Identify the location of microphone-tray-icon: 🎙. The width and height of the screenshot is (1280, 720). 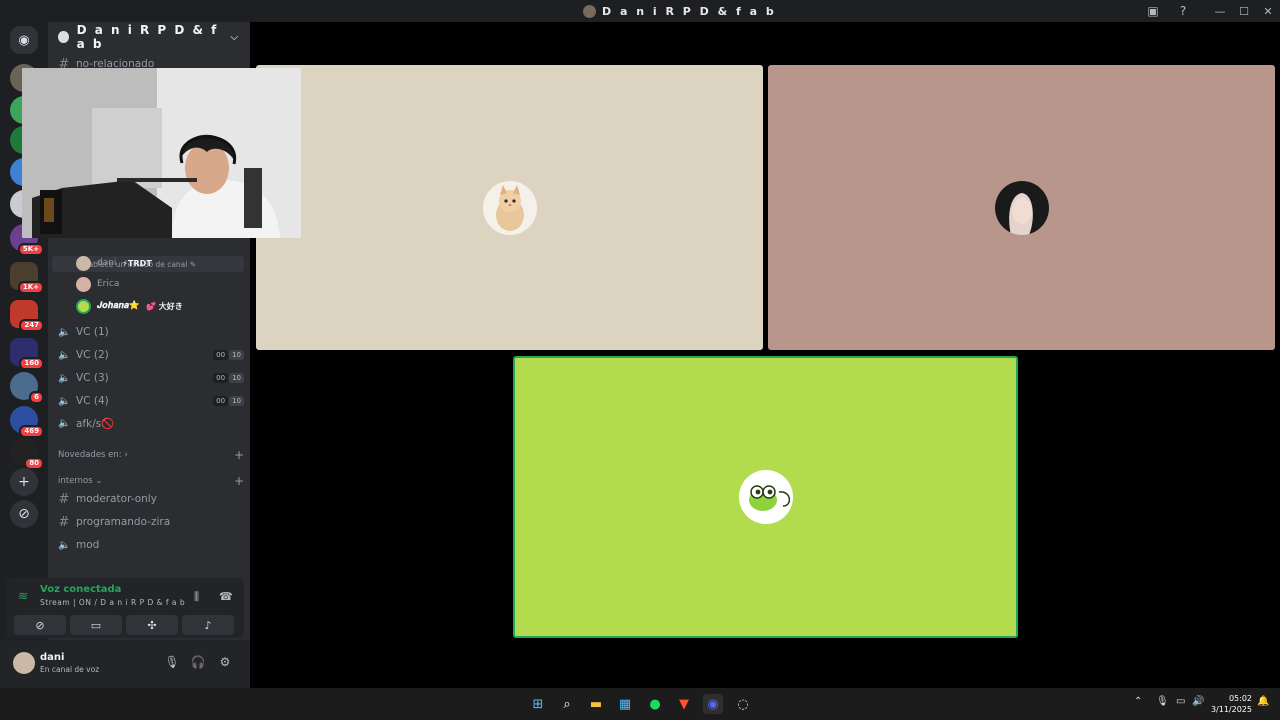
(1162, 701).